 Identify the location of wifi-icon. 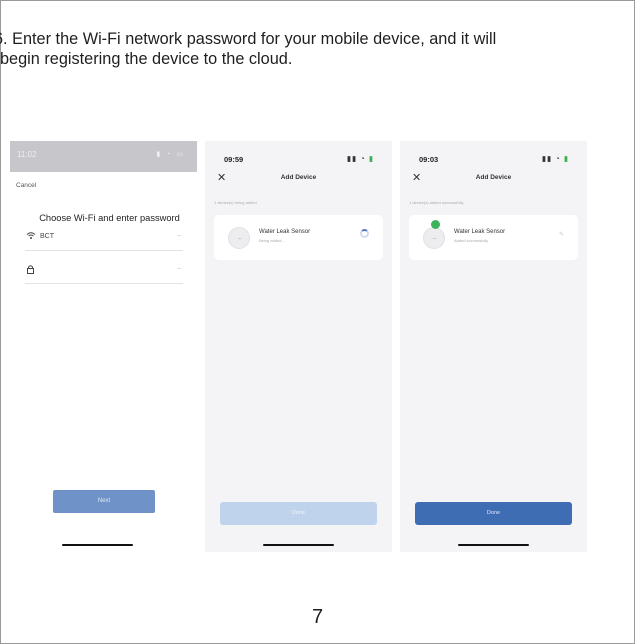
(31, 236).